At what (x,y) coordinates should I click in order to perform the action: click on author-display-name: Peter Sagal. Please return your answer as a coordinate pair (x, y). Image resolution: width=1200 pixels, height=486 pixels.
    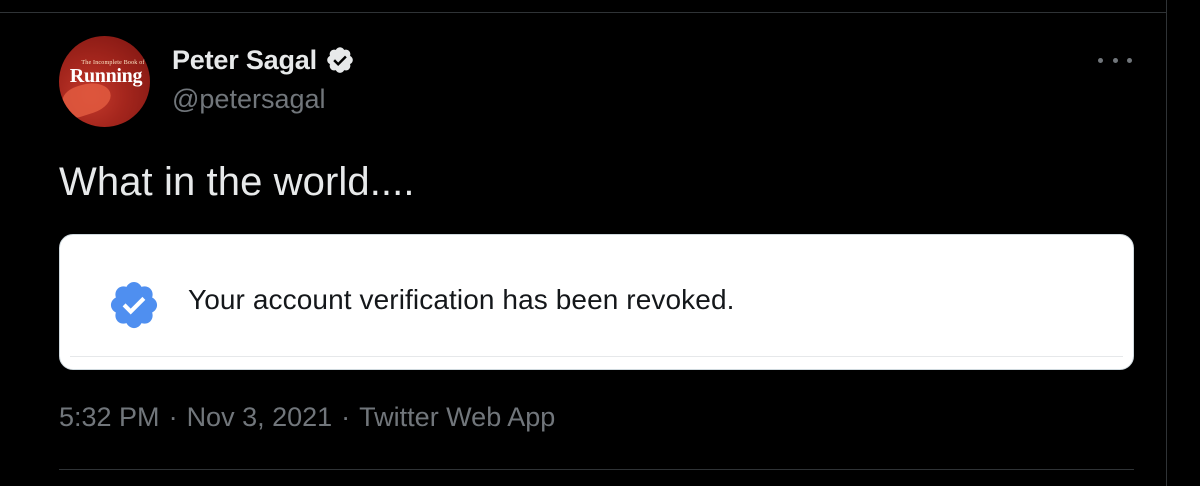
    Looking at the image, I should click on (244, 60).